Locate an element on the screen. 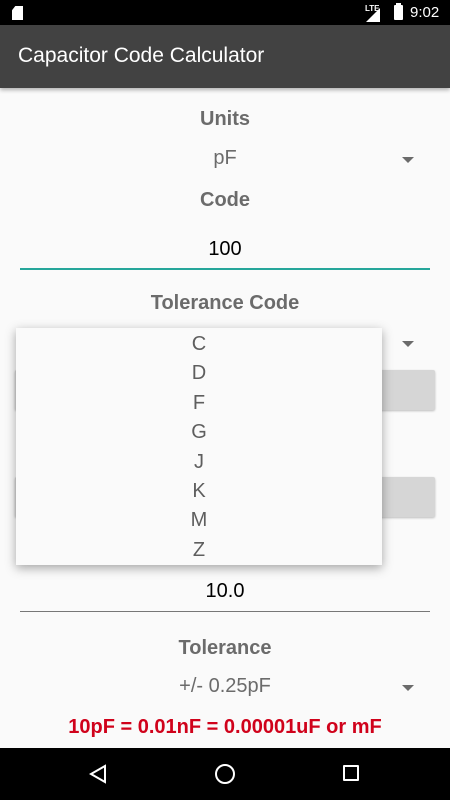 The width and height of the screenshot is (450, 800). back-icon is located at coordinates (98, 774).